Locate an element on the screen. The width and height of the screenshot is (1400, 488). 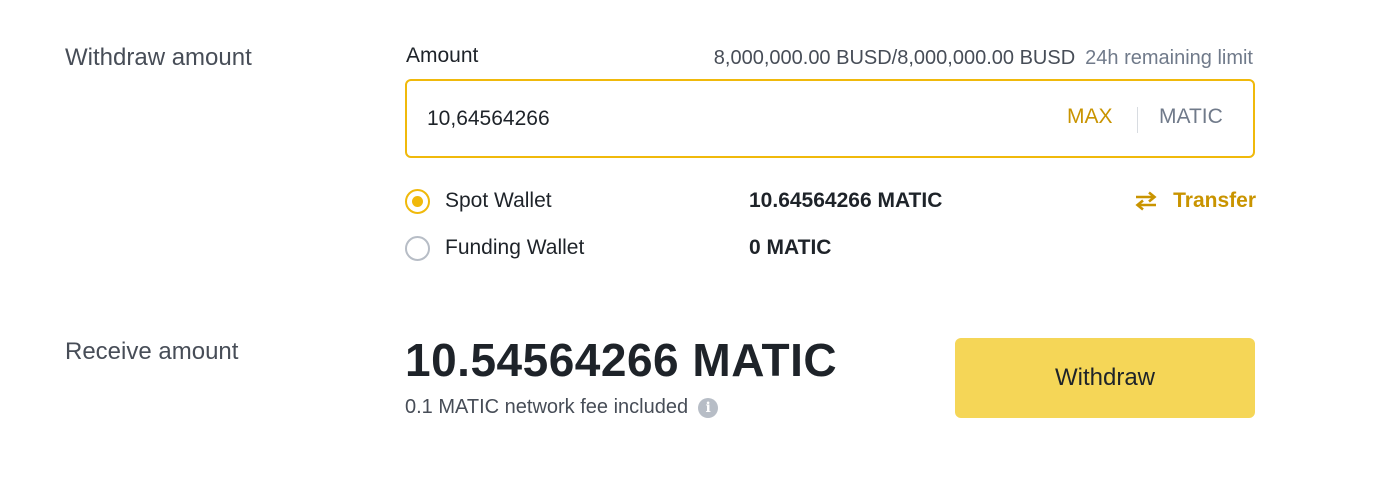
amount-input-box: MAX MATIC is located at coordinates (830, 118).